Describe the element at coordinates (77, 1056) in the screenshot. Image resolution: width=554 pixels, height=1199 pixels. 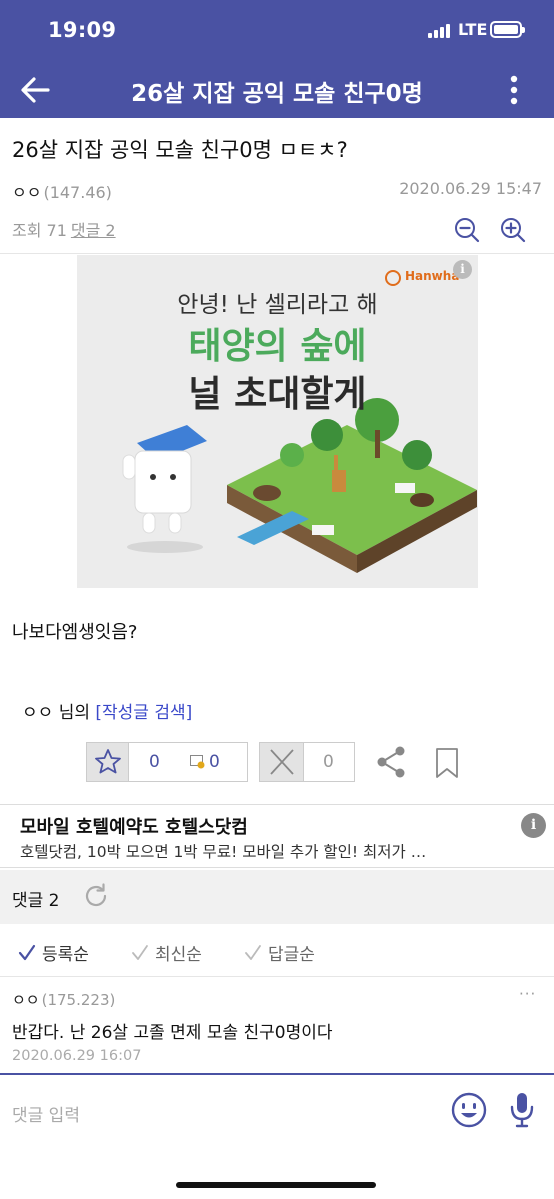
I see `comment-date: 2020.06.29 16:07` at that location.